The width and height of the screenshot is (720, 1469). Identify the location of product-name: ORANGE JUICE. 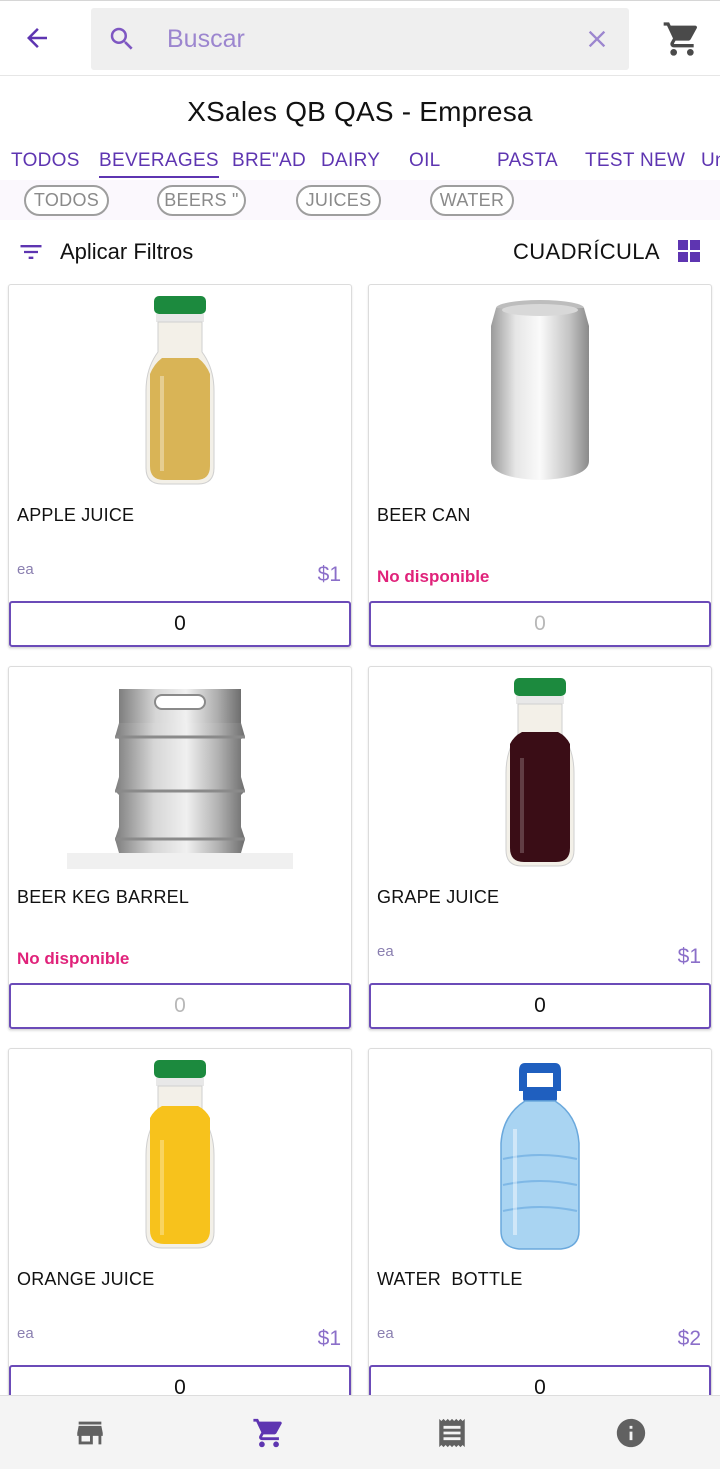
(86, 1279).